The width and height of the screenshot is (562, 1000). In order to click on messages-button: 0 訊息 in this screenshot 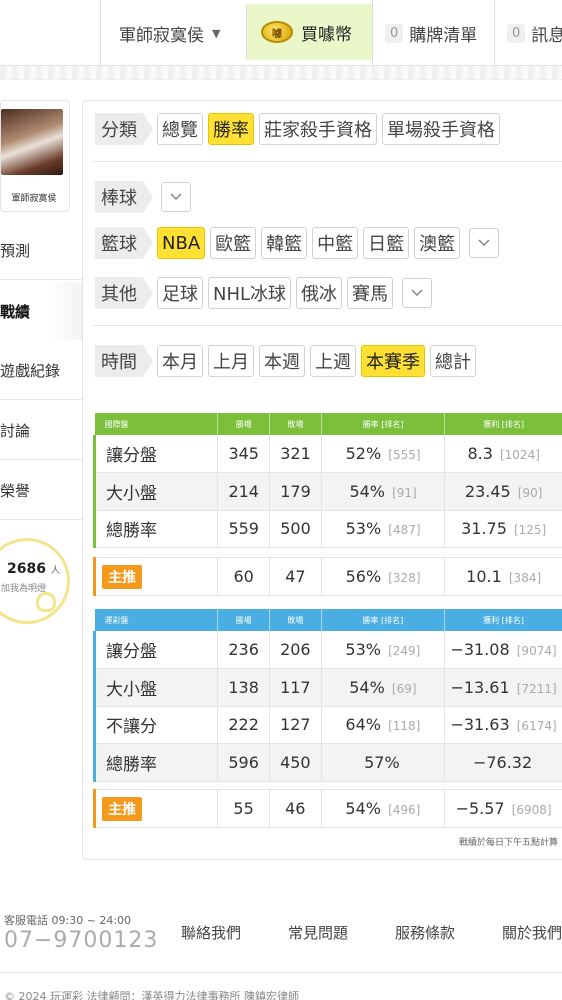, I will do `click(528, 33)`.